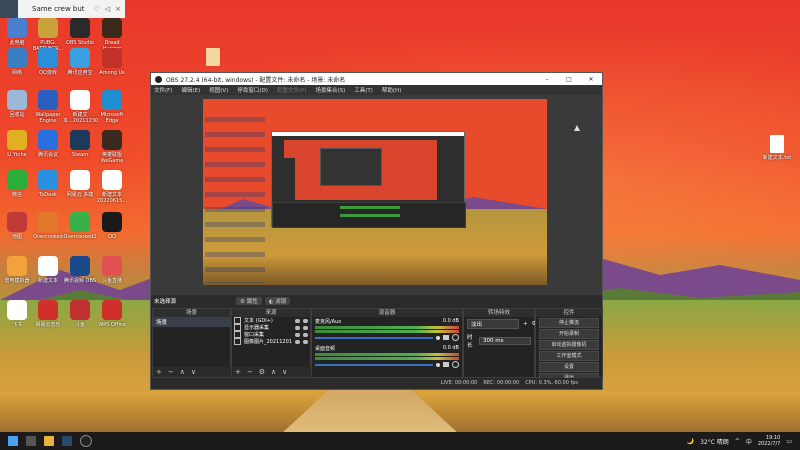 The height and width of the screenshot is (450, 800). What do you see at coordinates (249, 300) in the screenshot?
I see `properties-button: ⚙ 属性` at bounding box center [249, 300].